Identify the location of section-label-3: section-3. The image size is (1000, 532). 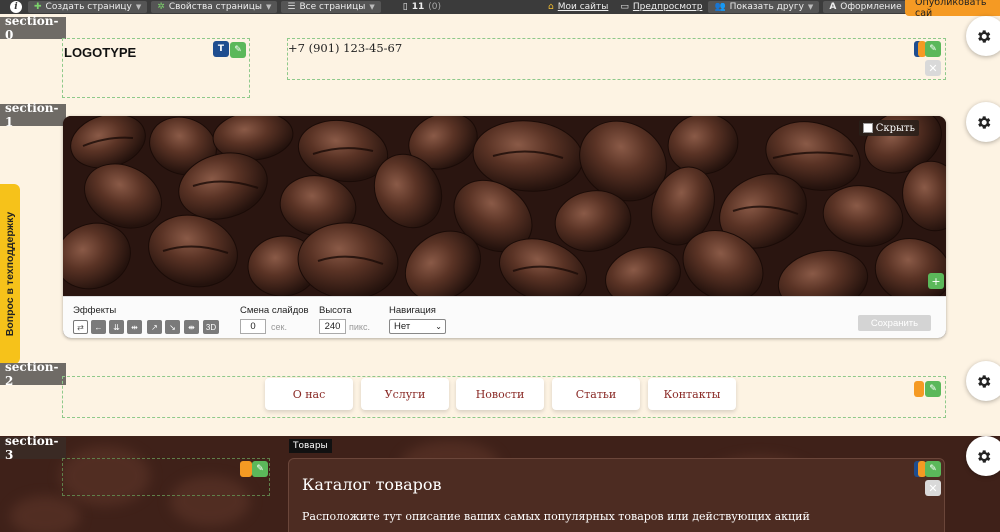
(33, 448).